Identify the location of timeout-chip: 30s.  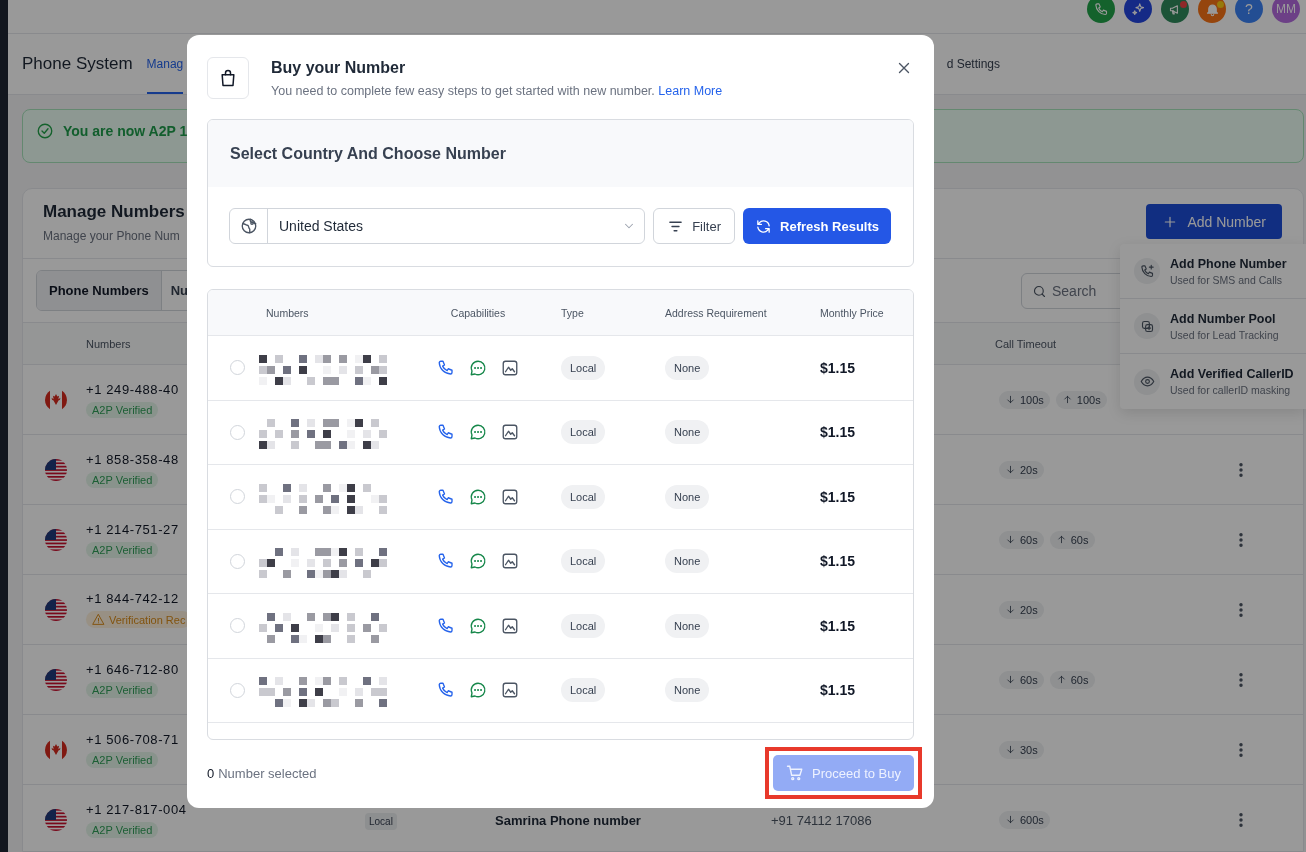
(1021, 749).